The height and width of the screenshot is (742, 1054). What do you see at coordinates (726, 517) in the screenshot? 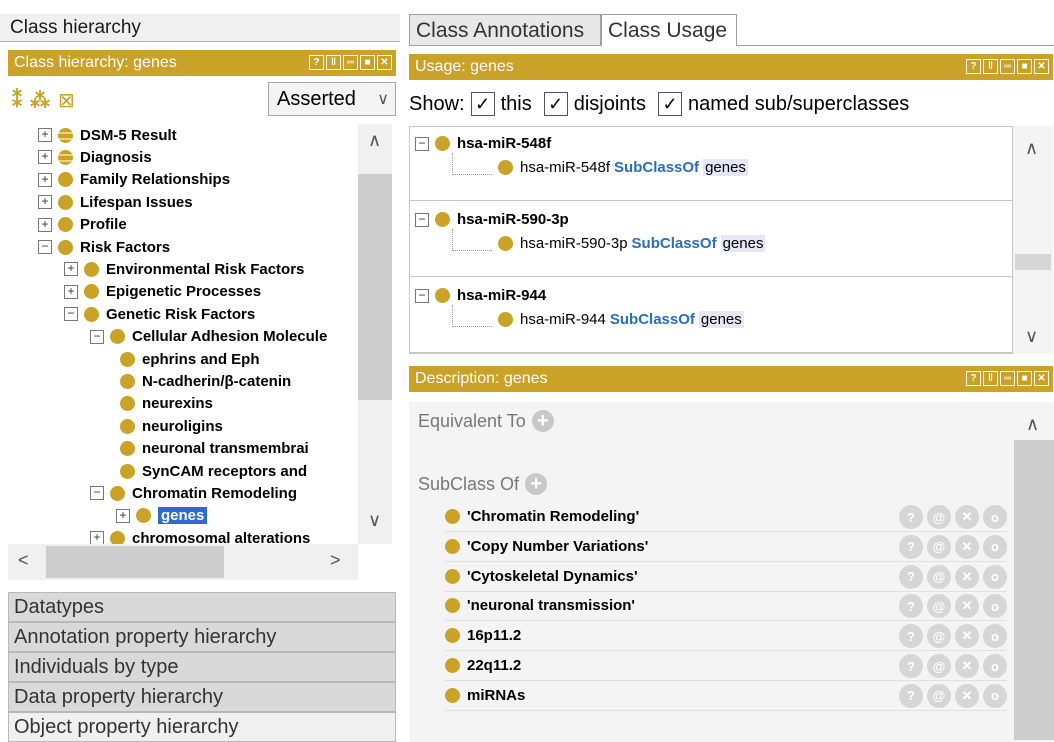
I see `superclass-row: 'Chromatin Remodeling'? @ ✕ o` at bounding box center [726, 517].